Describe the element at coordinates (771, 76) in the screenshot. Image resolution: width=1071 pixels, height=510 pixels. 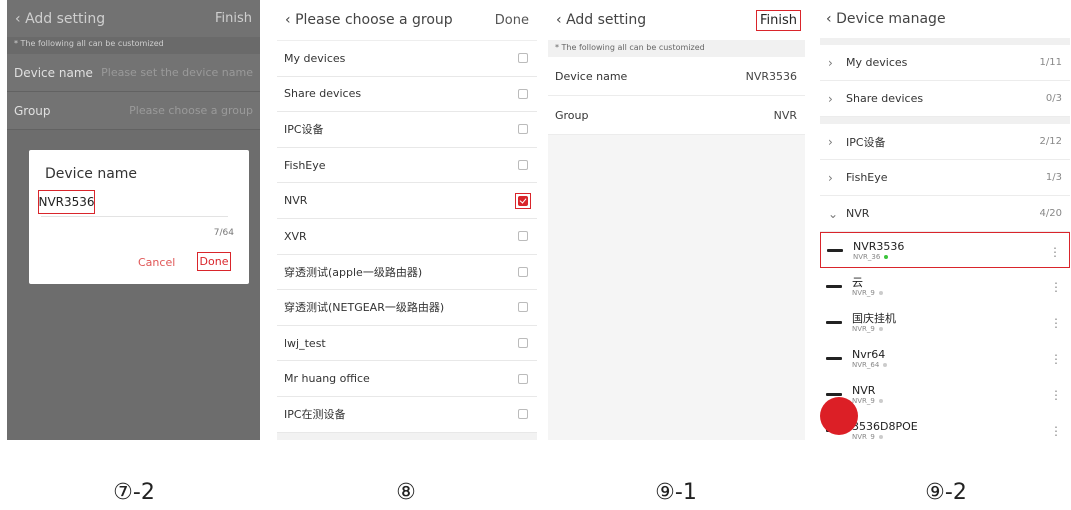
I see `row-value: NVR3536` at that location.